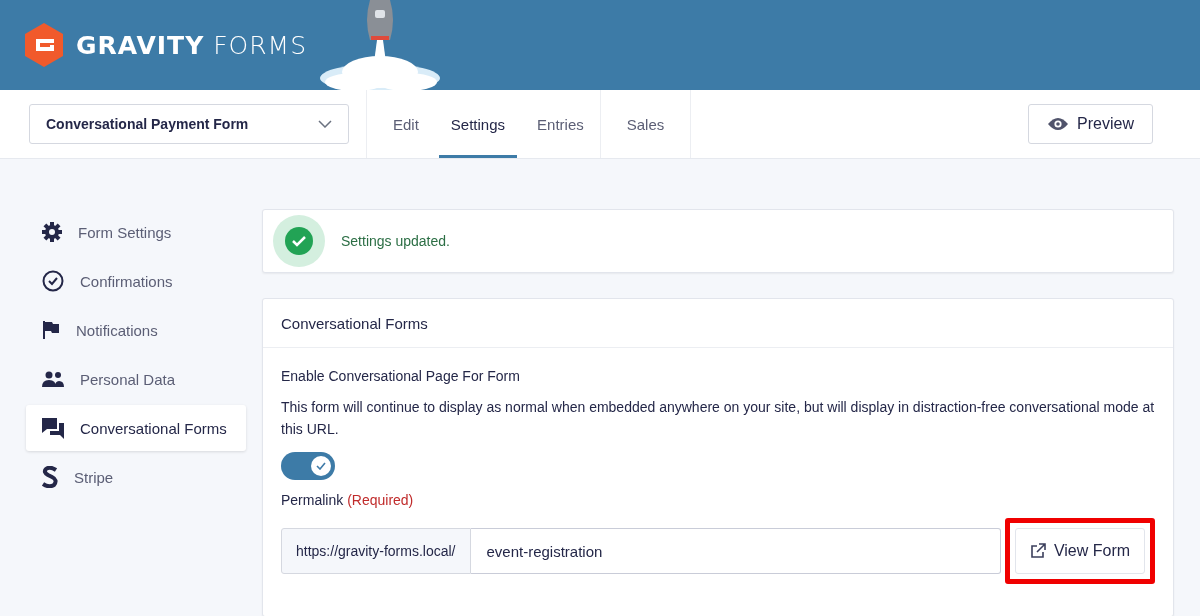 This screenshot has height=616, width=1200. I want to click on tab: Edit, so click(406, 124).